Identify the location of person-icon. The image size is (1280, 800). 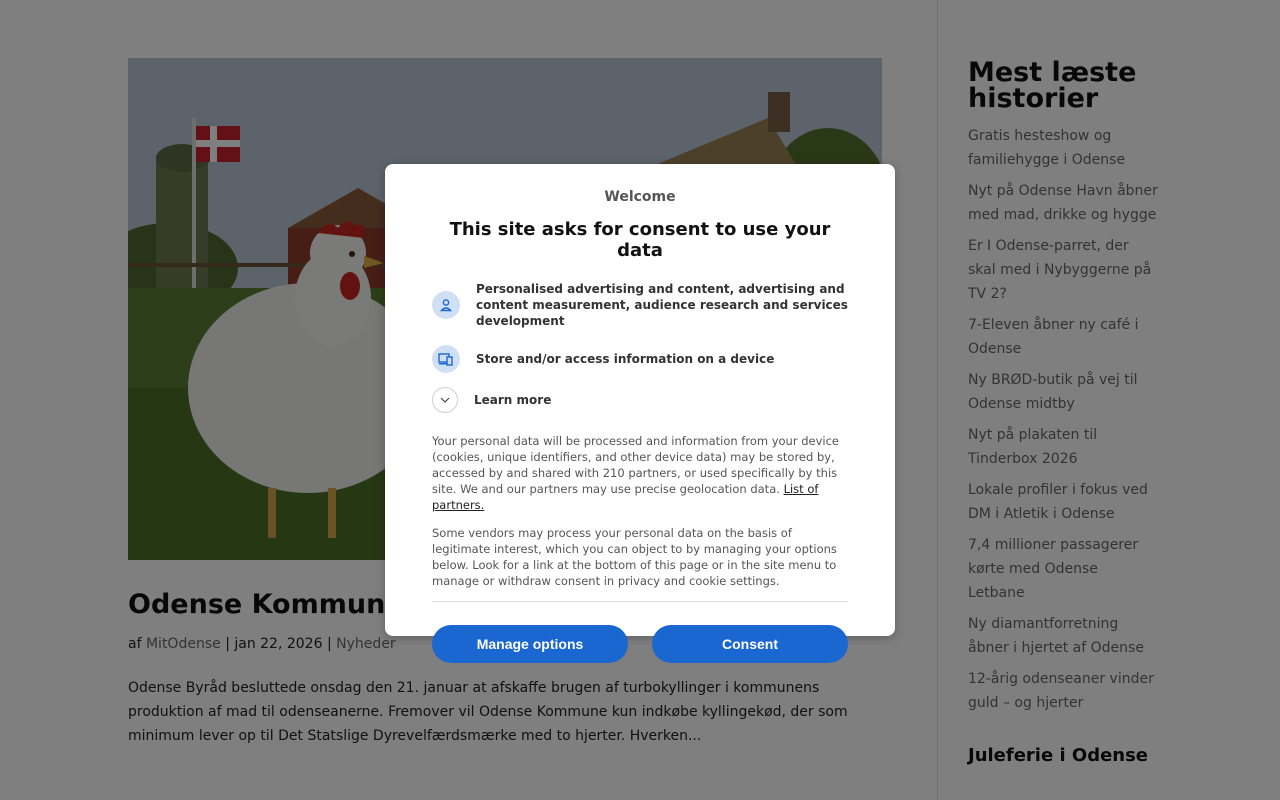
(446, 305).